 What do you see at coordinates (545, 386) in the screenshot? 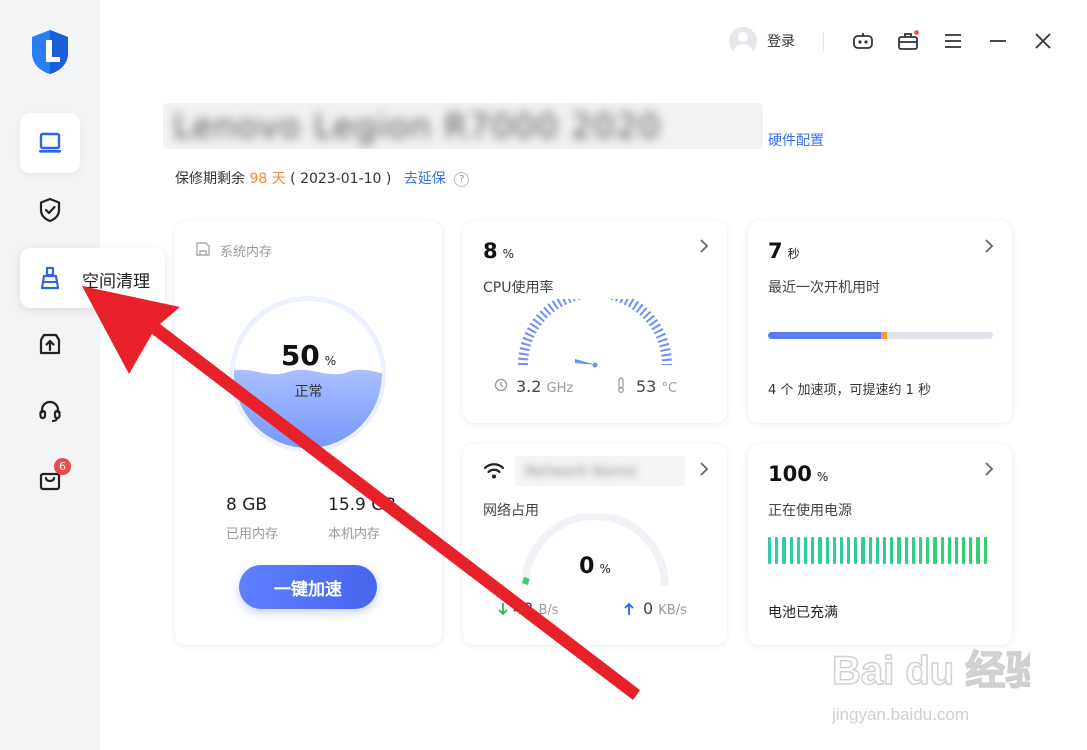
I see `cpu-frequency: 3.2 GHz` at bounding box center [545, 386].